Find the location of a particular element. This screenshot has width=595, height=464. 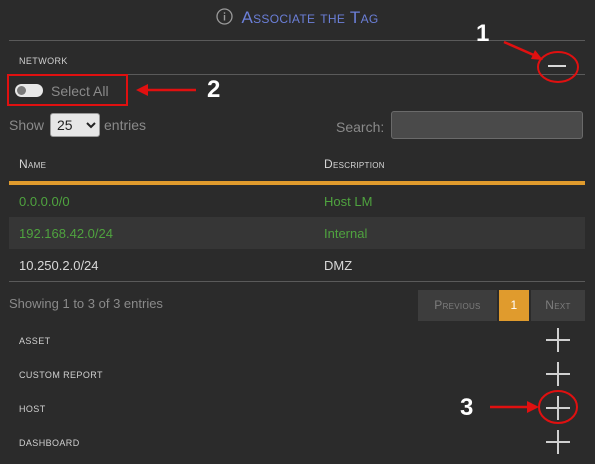

annotation-number-2: 2 is located at coordinates (214, 89).